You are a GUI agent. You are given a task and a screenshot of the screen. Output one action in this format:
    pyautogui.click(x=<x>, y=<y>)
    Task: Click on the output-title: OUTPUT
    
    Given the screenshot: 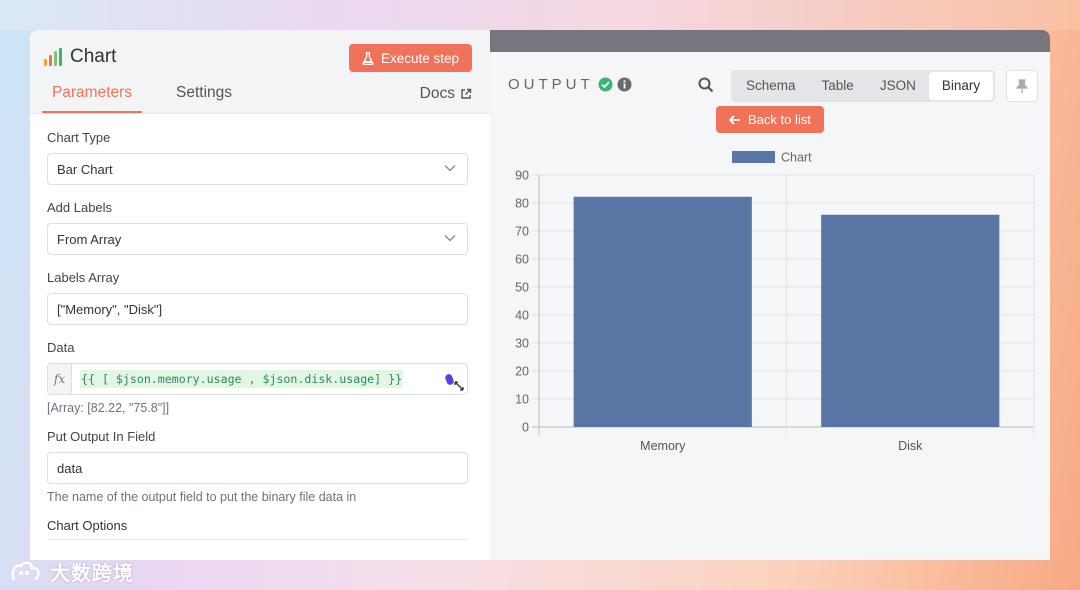 What is the action you would take?
    pyautogui.click(x=570, y=84)
    